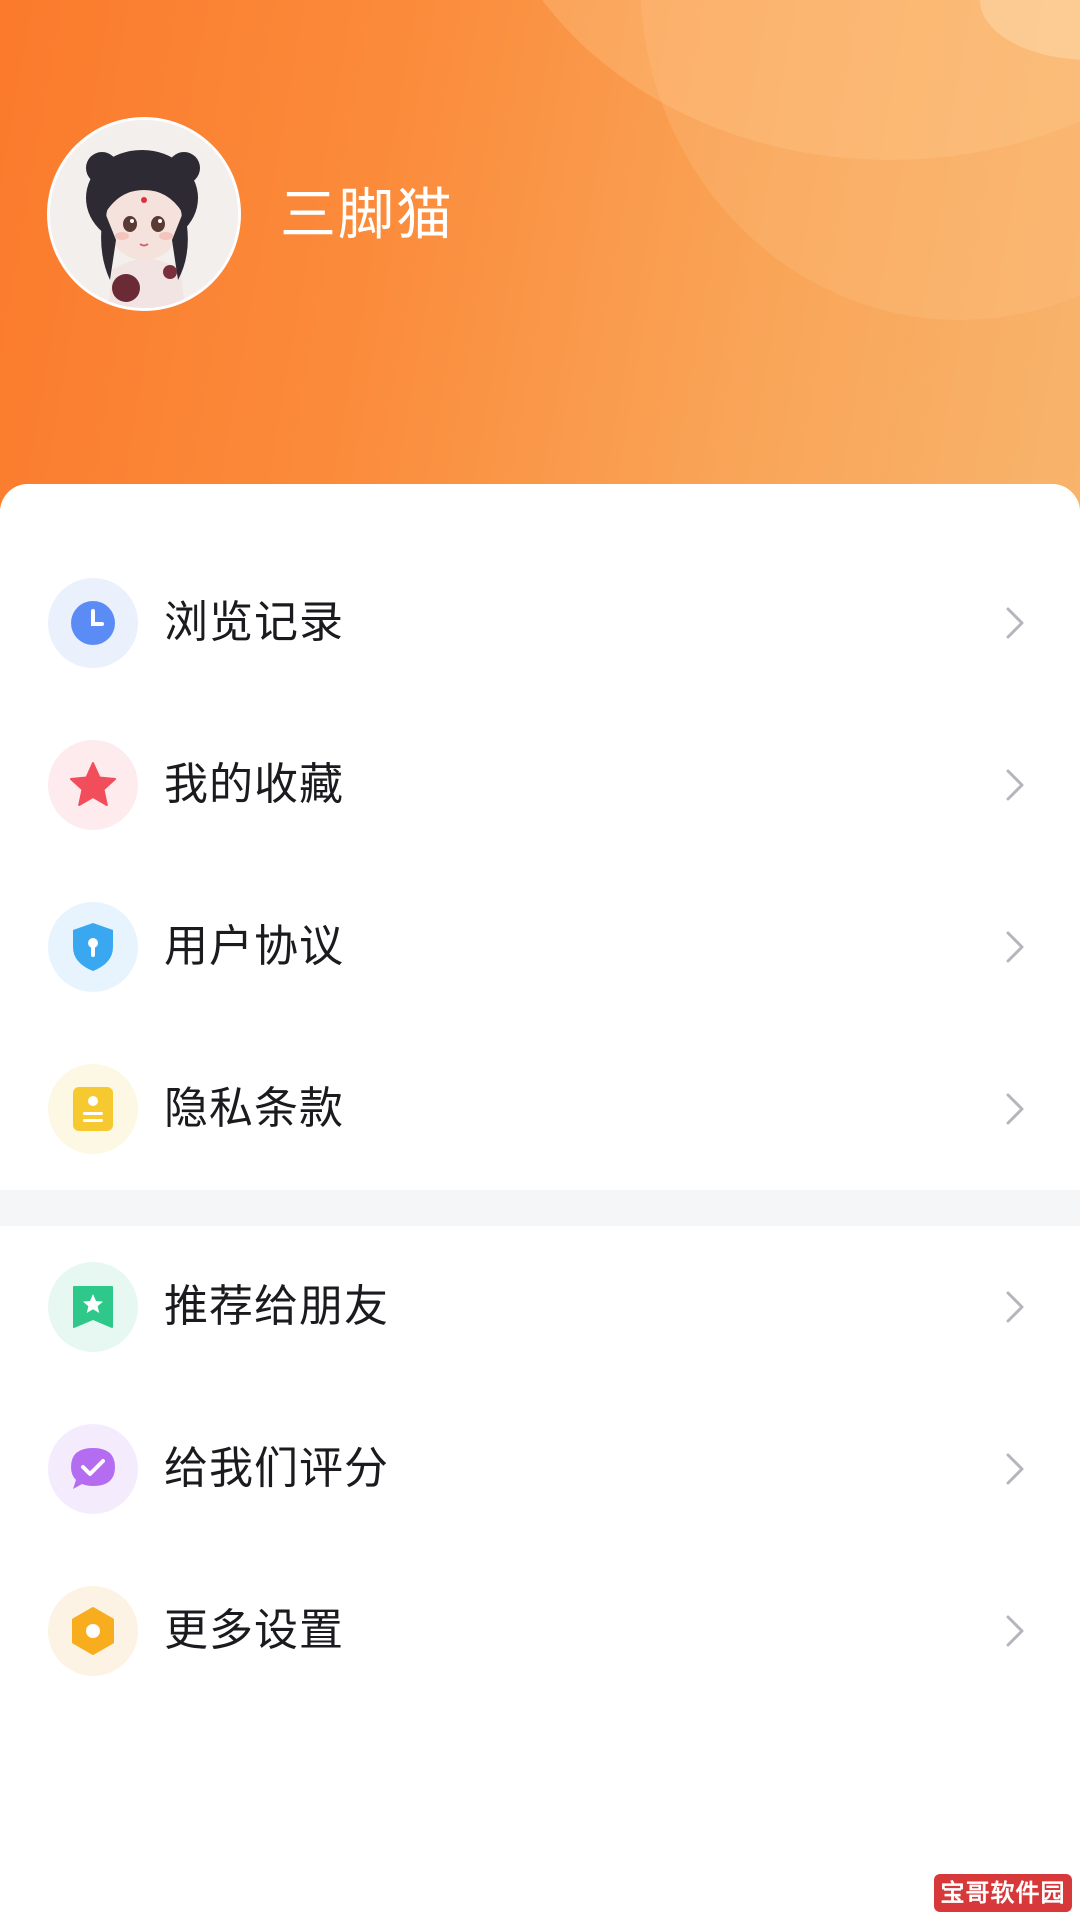  I want to click on menu-item-label: 用户协议, so click(254, 946).